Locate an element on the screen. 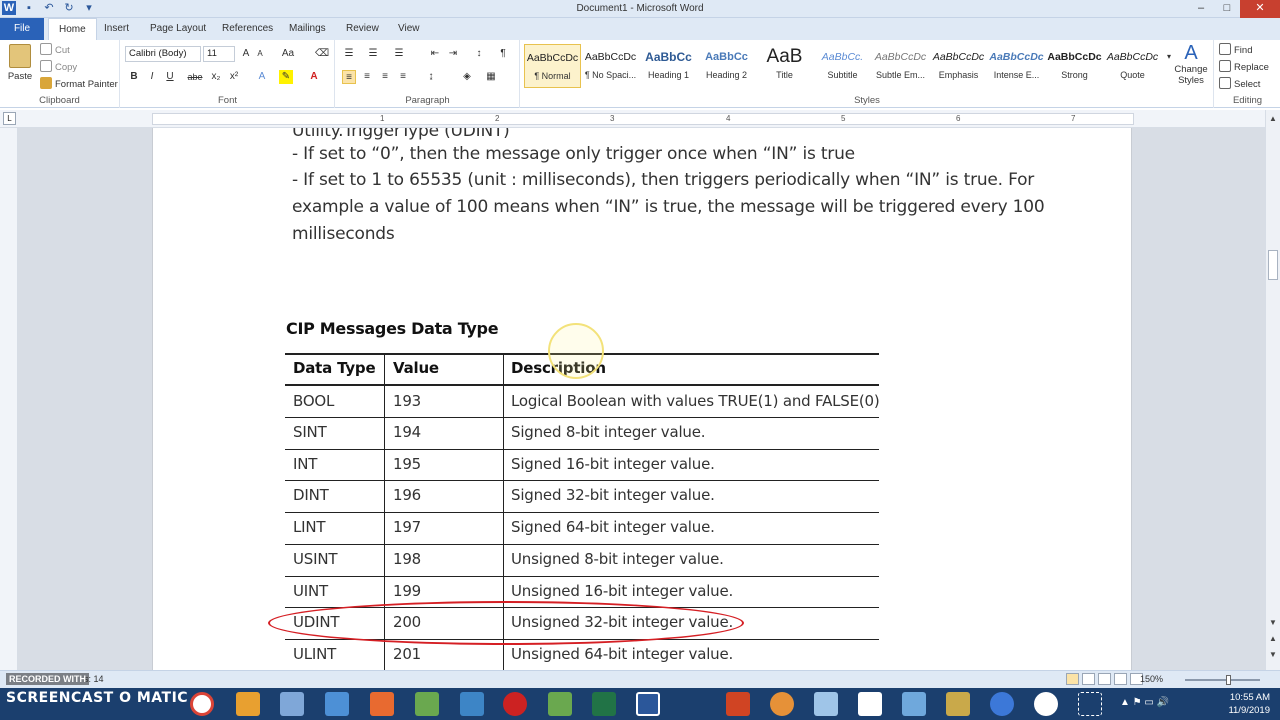 The image size is (1280, 720). tab-file: File is located at coordinates (22, 29).